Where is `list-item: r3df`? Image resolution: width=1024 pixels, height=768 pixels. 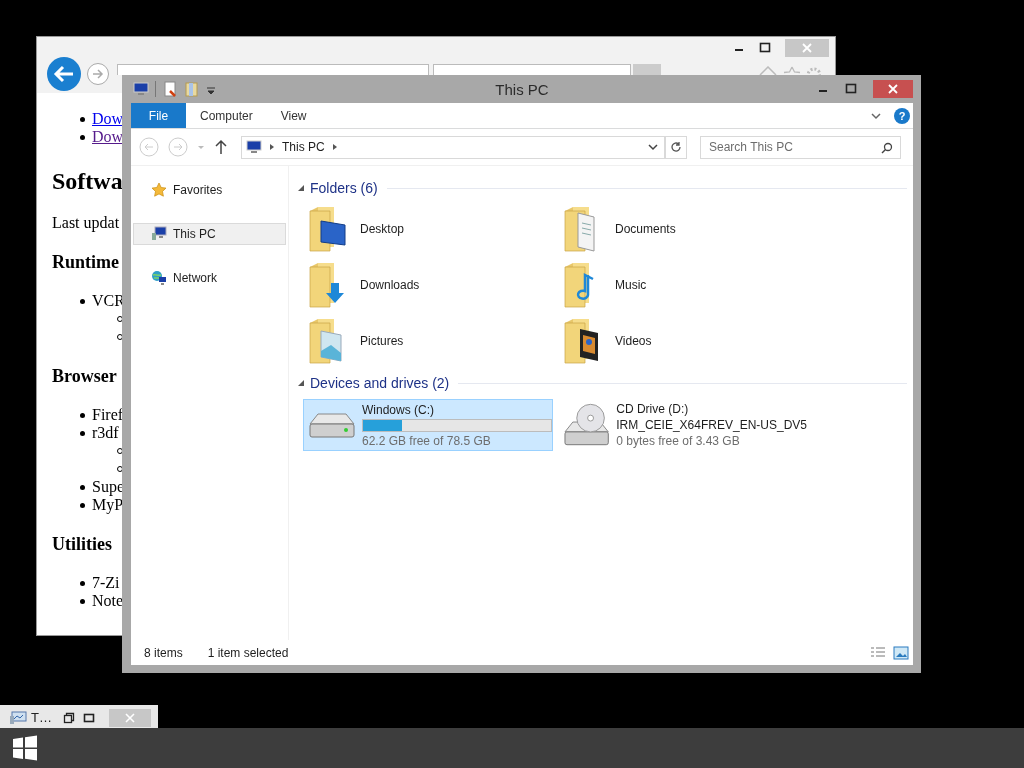 list-item: r3df is located at coordinates (105, 433).